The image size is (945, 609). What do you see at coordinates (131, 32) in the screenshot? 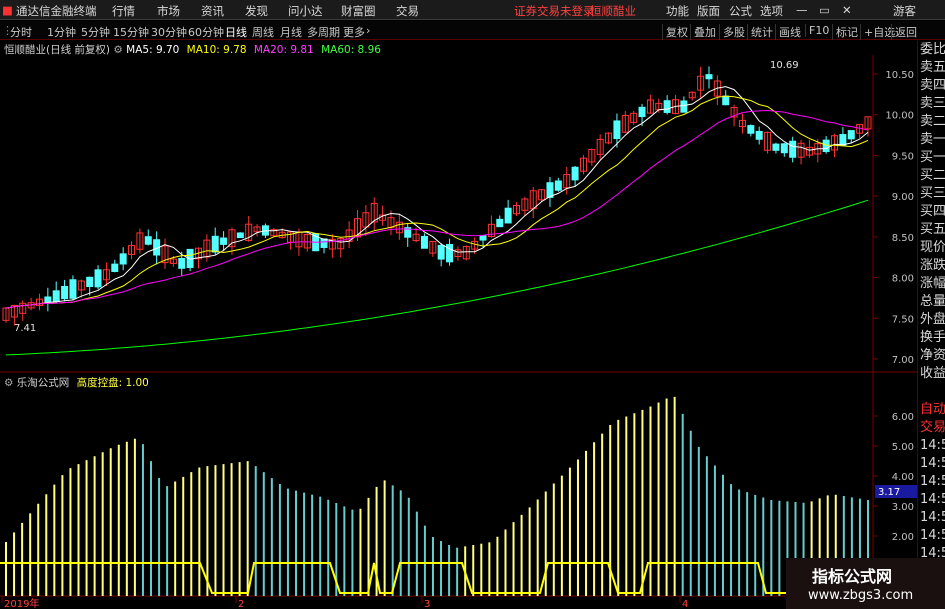
I see `period-tab-15min: 15分钟` at bounding box center [131, 32].